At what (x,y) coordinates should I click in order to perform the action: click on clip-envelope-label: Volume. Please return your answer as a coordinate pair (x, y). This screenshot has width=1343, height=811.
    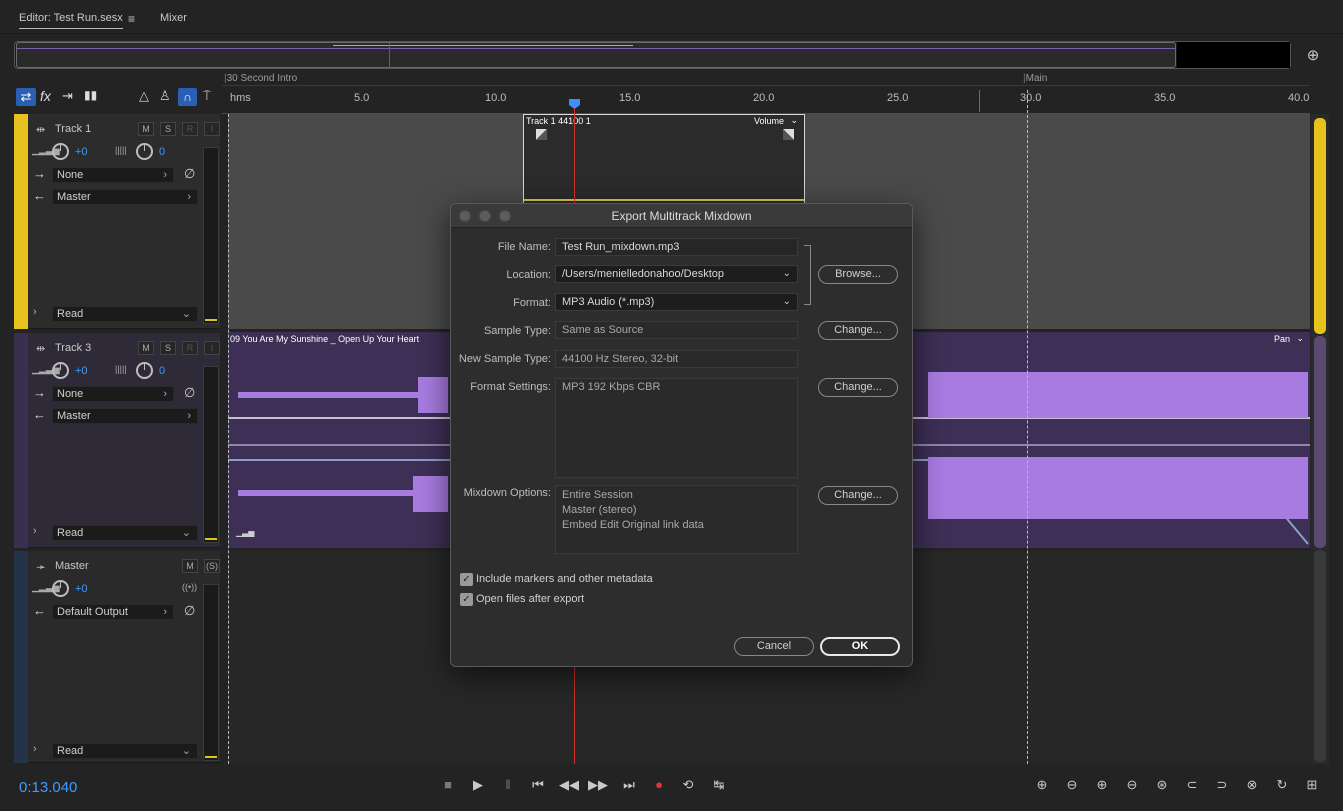
    Looking at the image, I should click on (769, 121).